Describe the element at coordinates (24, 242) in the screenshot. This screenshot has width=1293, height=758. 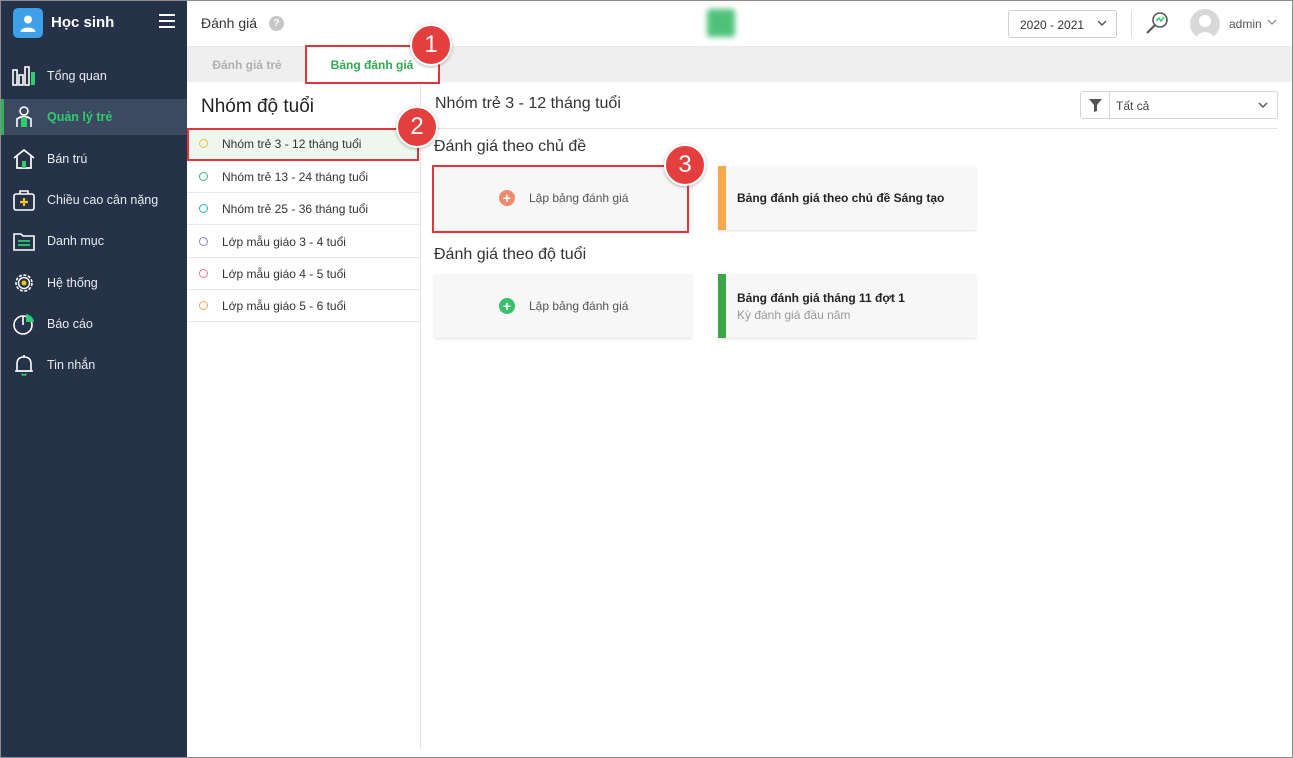
I see `folder-icon` at that location.